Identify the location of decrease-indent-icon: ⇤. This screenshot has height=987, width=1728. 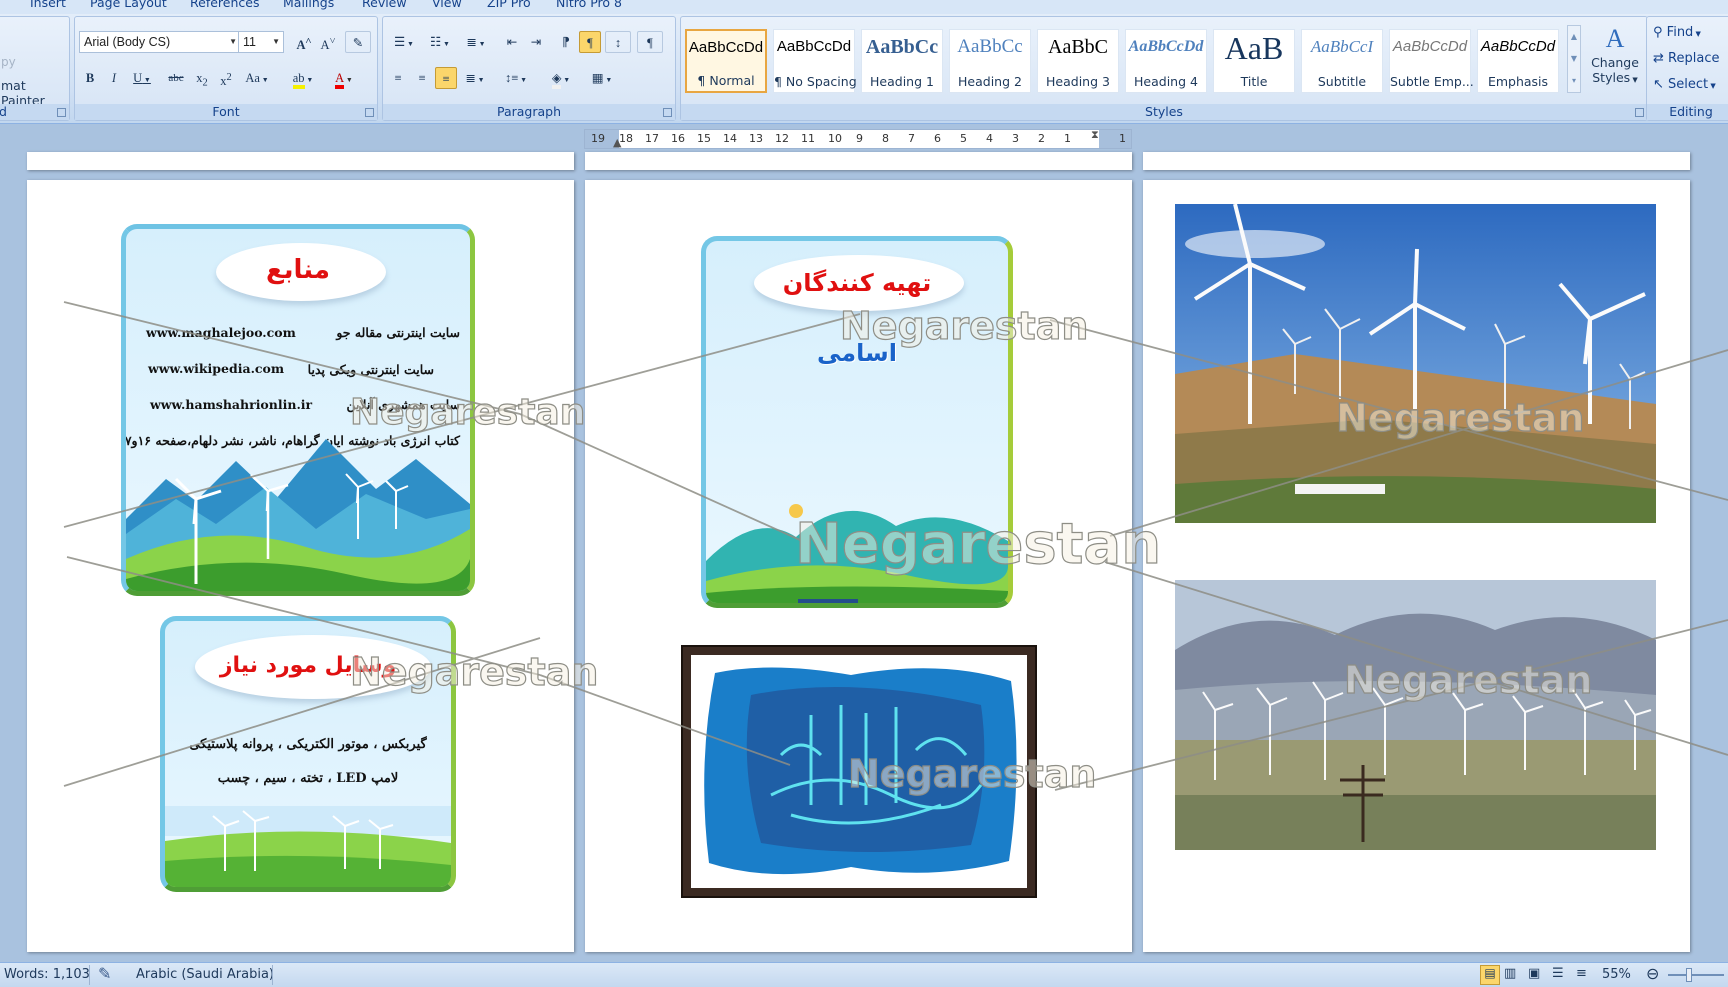
(512, 42).